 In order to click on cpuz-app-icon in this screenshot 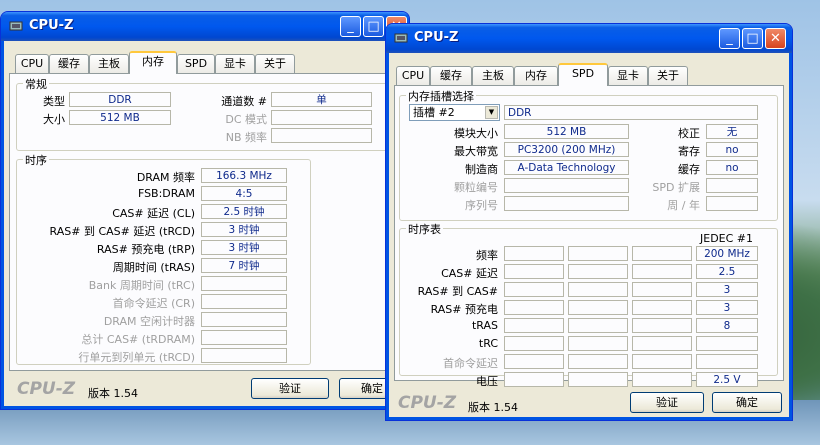, I will do `click(16, 26)`.